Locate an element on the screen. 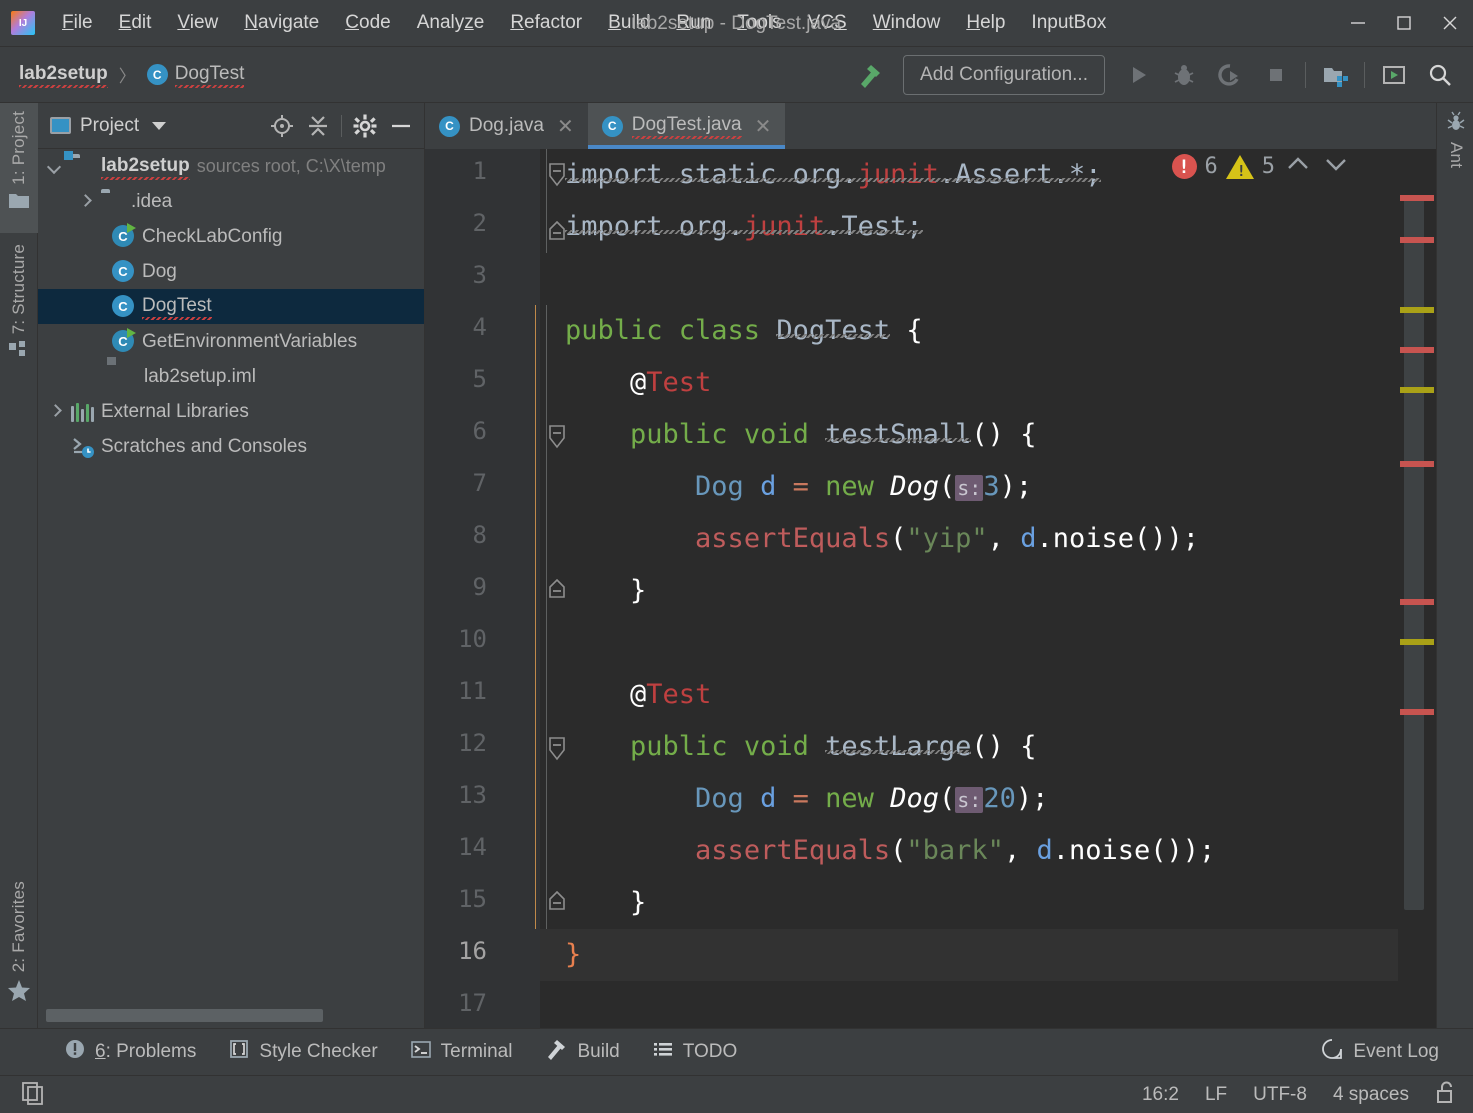  caret-position: 16:2 is located at coordinates (1160, 1095).